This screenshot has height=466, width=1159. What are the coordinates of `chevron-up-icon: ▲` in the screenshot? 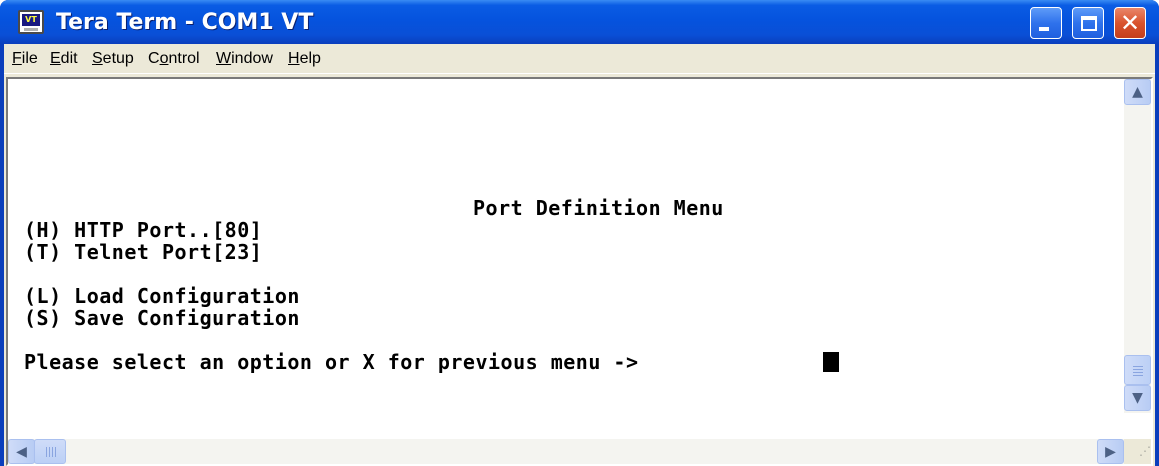 It's located at (1137, 92).